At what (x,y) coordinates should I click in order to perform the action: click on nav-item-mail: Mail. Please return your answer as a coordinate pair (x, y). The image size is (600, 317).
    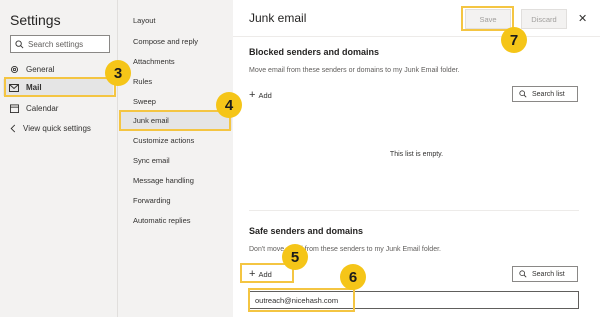
    Looking at the image, I should click on (58, 87).